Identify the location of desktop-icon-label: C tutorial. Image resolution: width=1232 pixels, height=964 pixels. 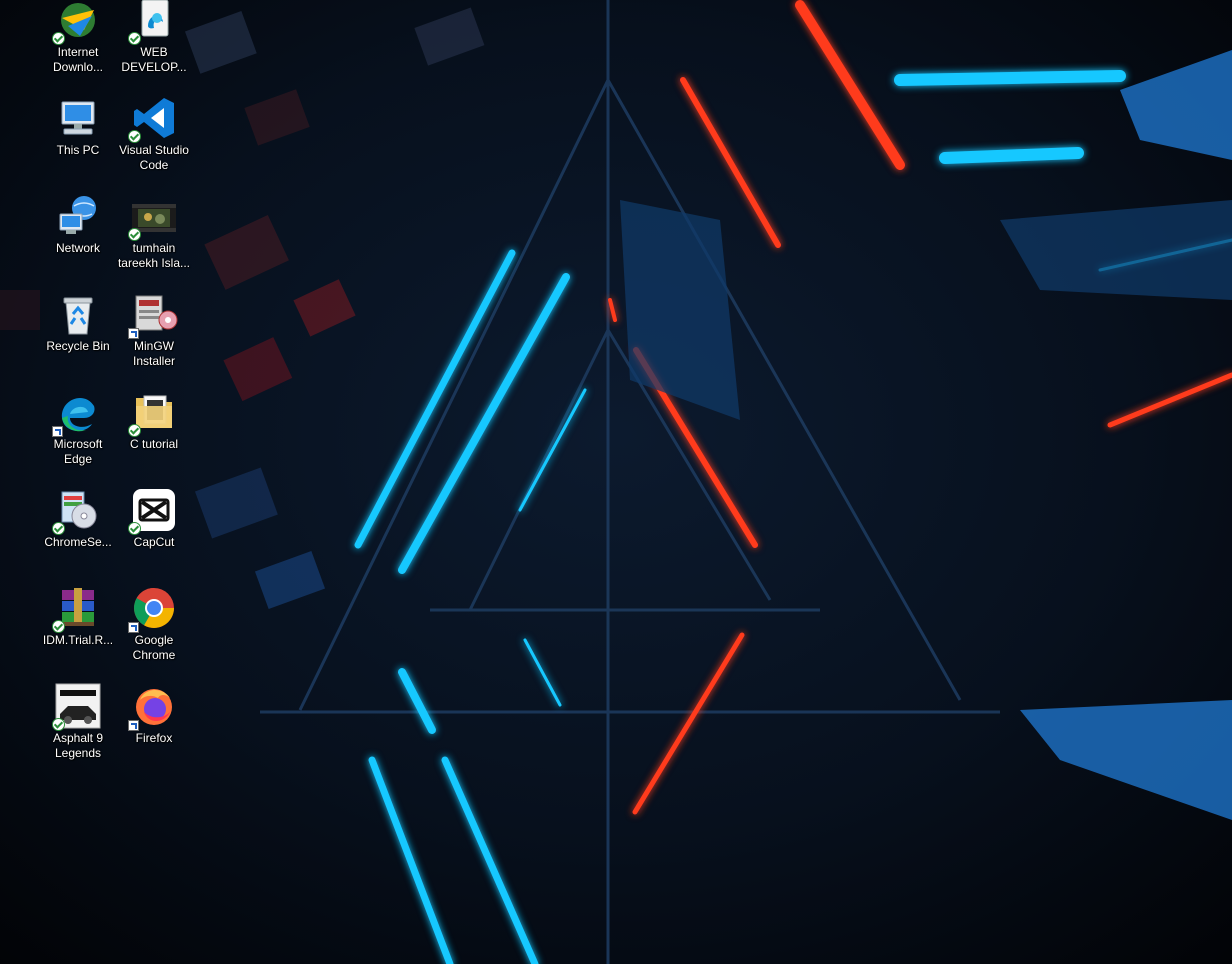
(154, 444).